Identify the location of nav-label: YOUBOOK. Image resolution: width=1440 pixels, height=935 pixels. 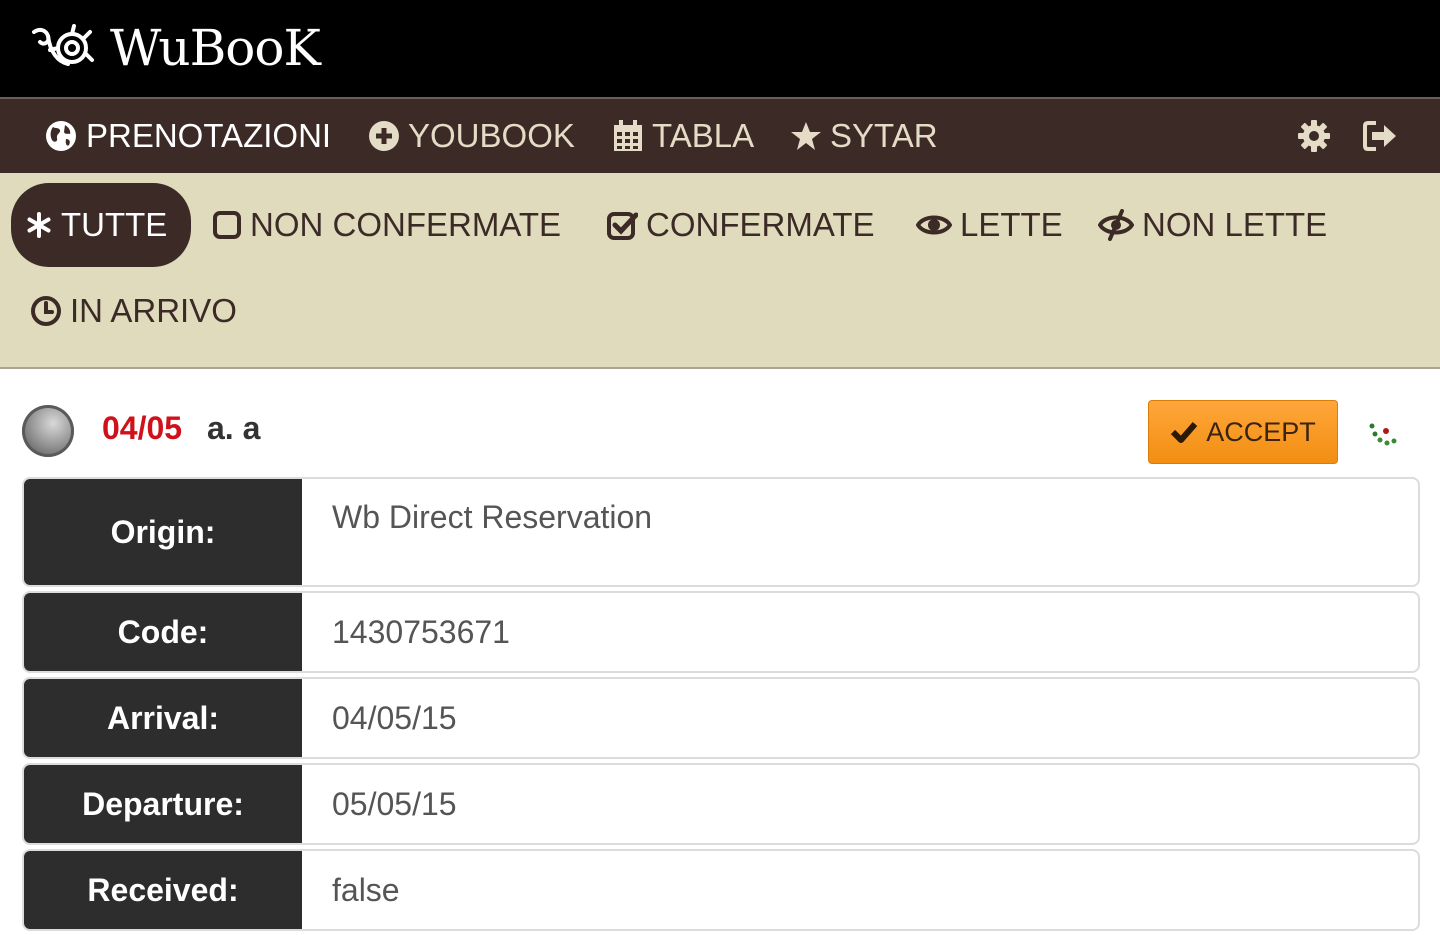
(491, 135).